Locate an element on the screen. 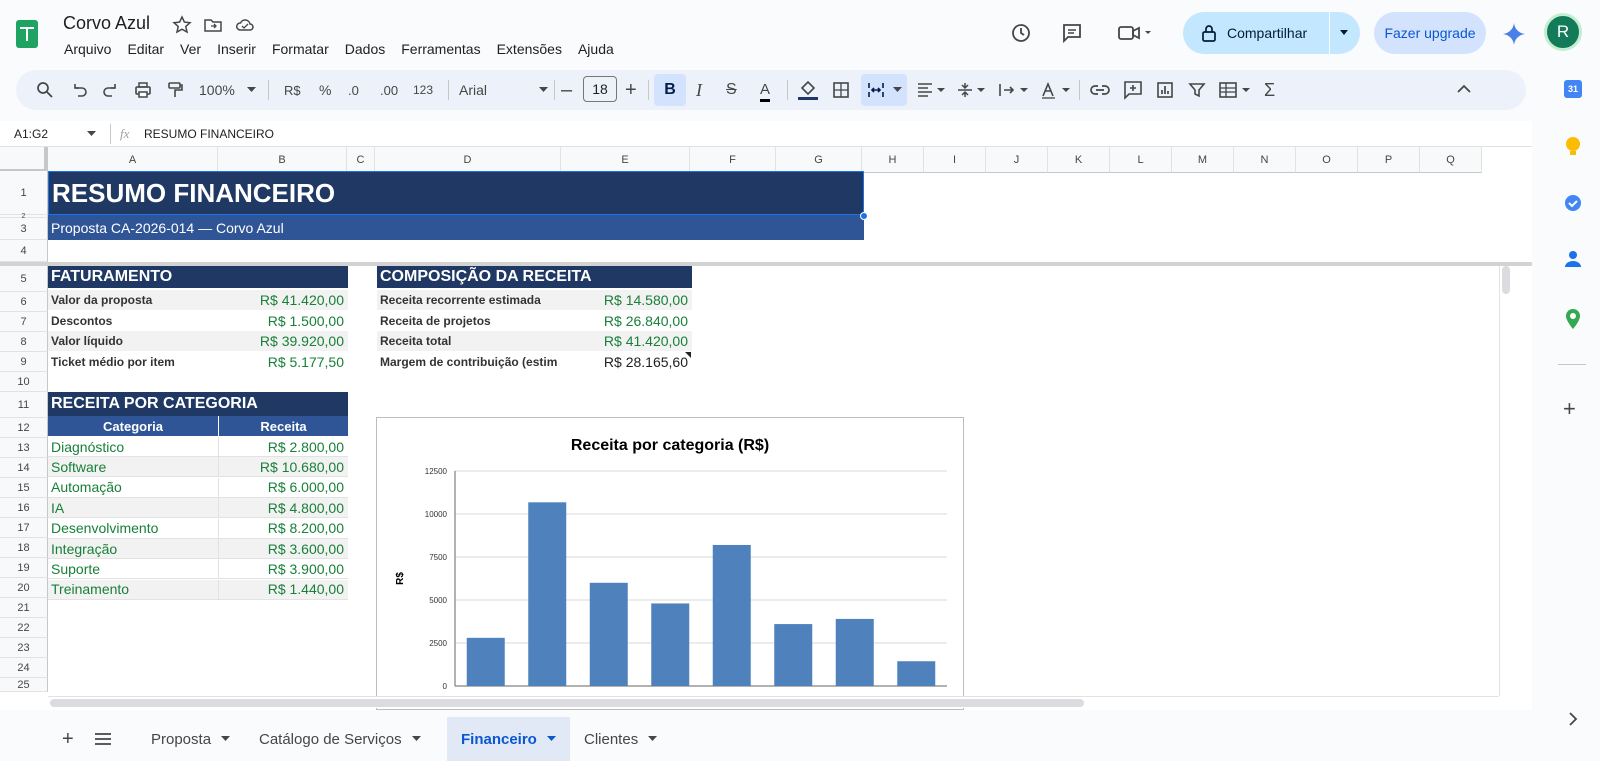 Image resolution: width=1600 pixels, height=761 pixels. categoria-value: R$ 10.680,00 is located at coordinates (283, 467).